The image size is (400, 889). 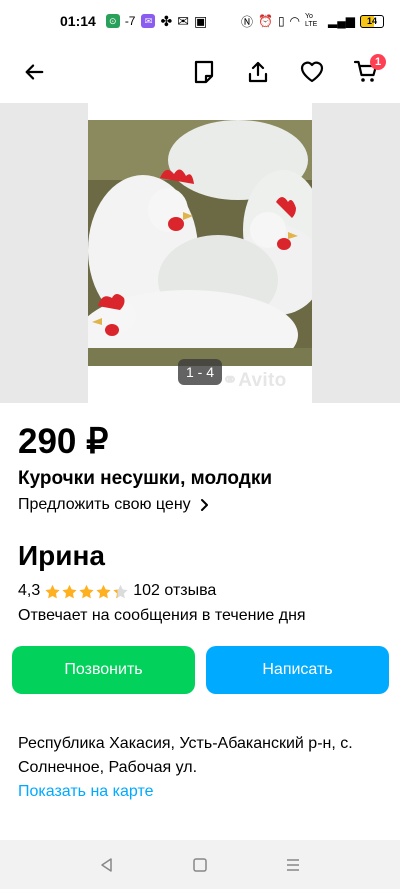 What do you see at coordinates (148, 21) in the screenshot?
I see `messenger-notification-icon: ✉` at bounding box center [148, 21].